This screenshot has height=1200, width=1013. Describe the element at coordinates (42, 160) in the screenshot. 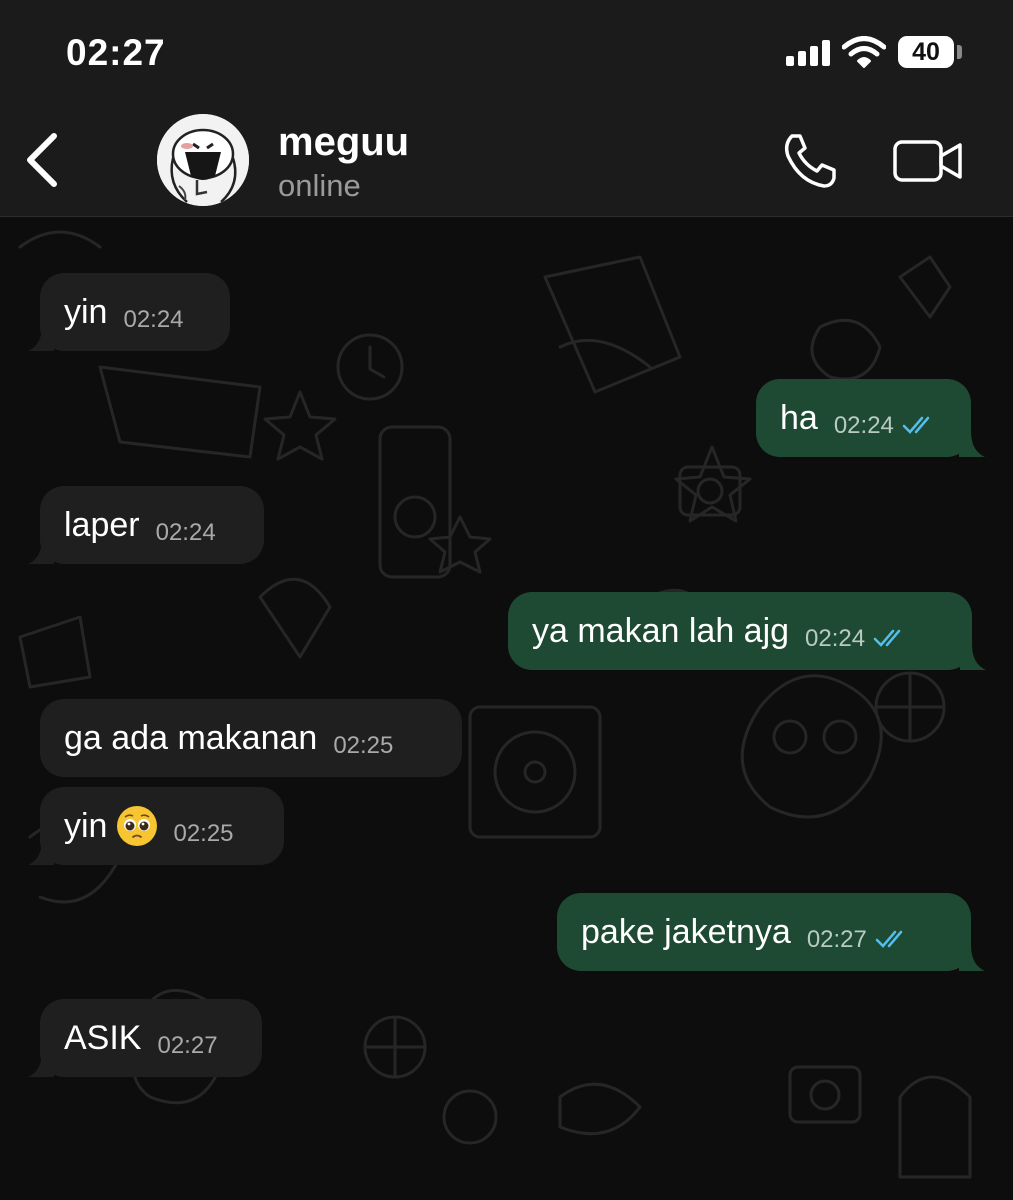

I see `back-chevron-icon` at that location.